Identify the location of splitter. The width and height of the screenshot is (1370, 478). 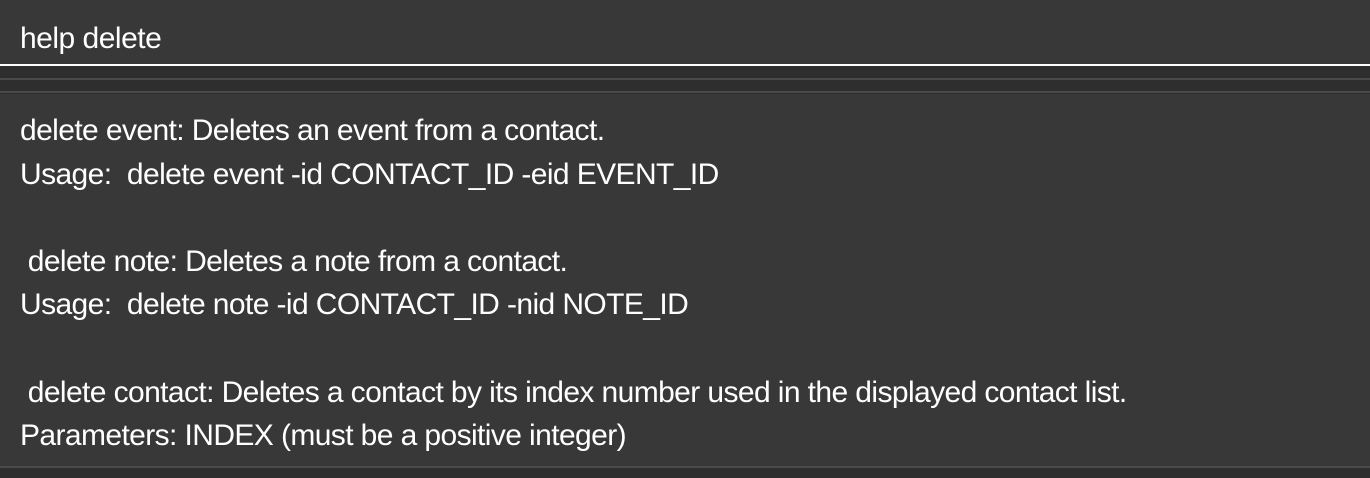
(685, 80).